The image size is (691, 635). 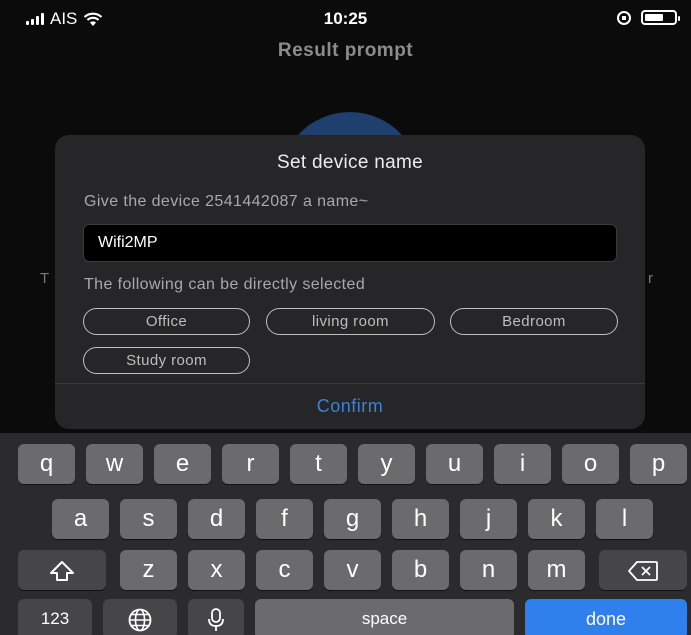 What do you see at coordinates (488, 519) in the screenshot?
I see `key-j: j` at bounding box center [488, 519].